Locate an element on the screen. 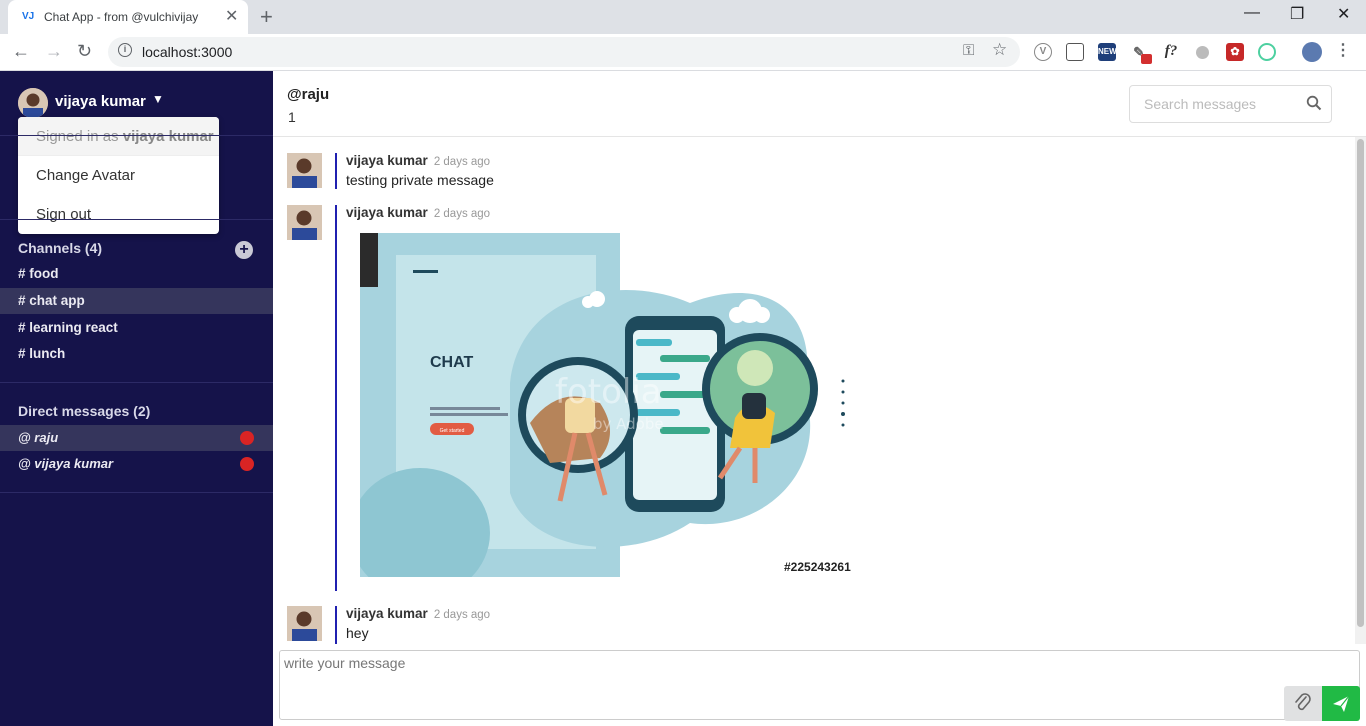 This screenshot has width=1366, height=726. channel-item-chat-app: # chat app is located at coordinates (136, 301).